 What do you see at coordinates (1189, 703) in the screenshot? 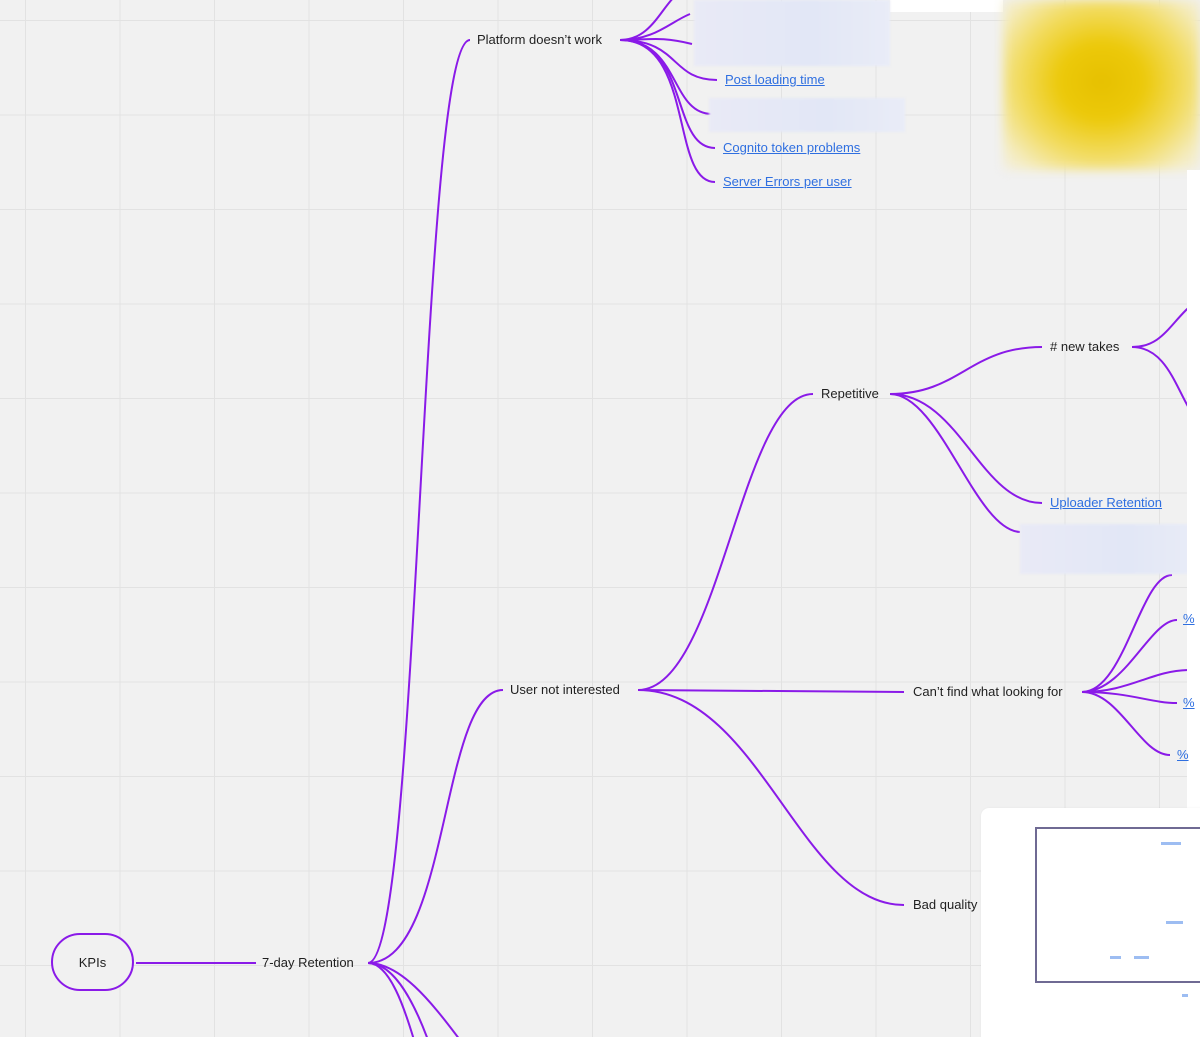
I see `link-percent-2: %` at bounding box center [1189, 703].